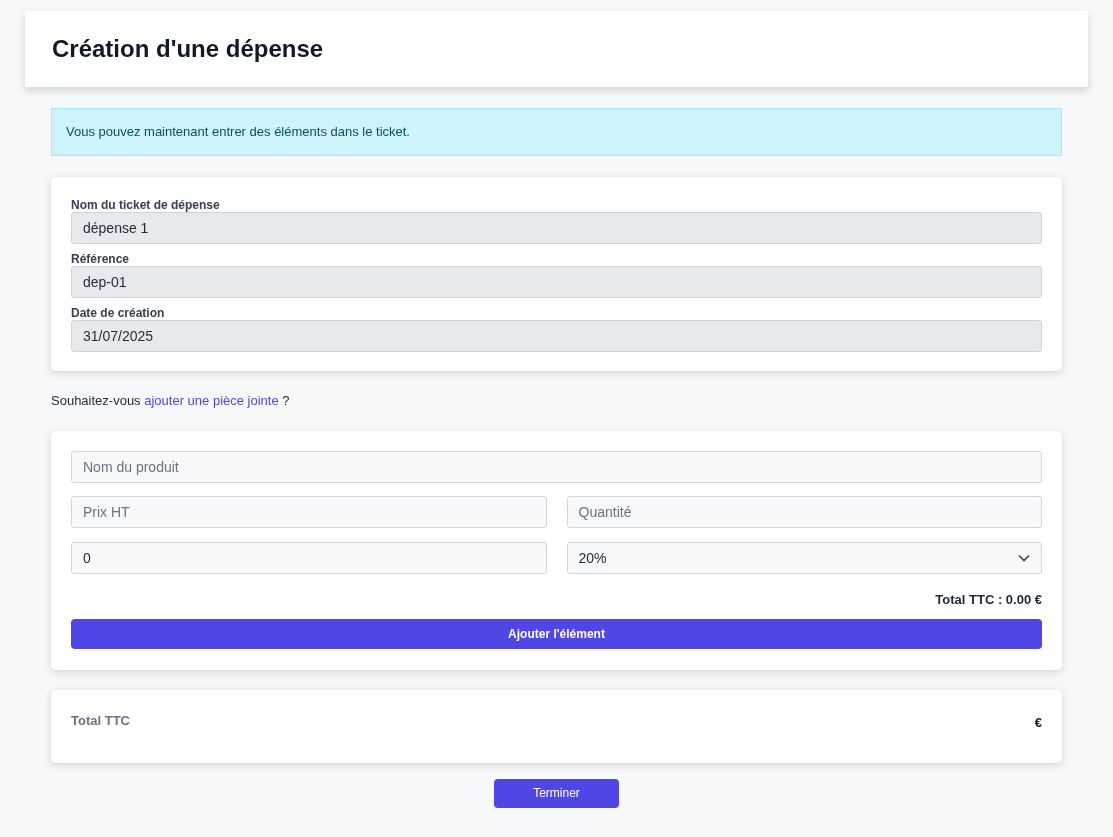  Describe the element at coordinates (238, 132) in the screenshot. I see `alert-text: Vous pouvez maintenant entrer des éléments dans le ticket.` at that location.